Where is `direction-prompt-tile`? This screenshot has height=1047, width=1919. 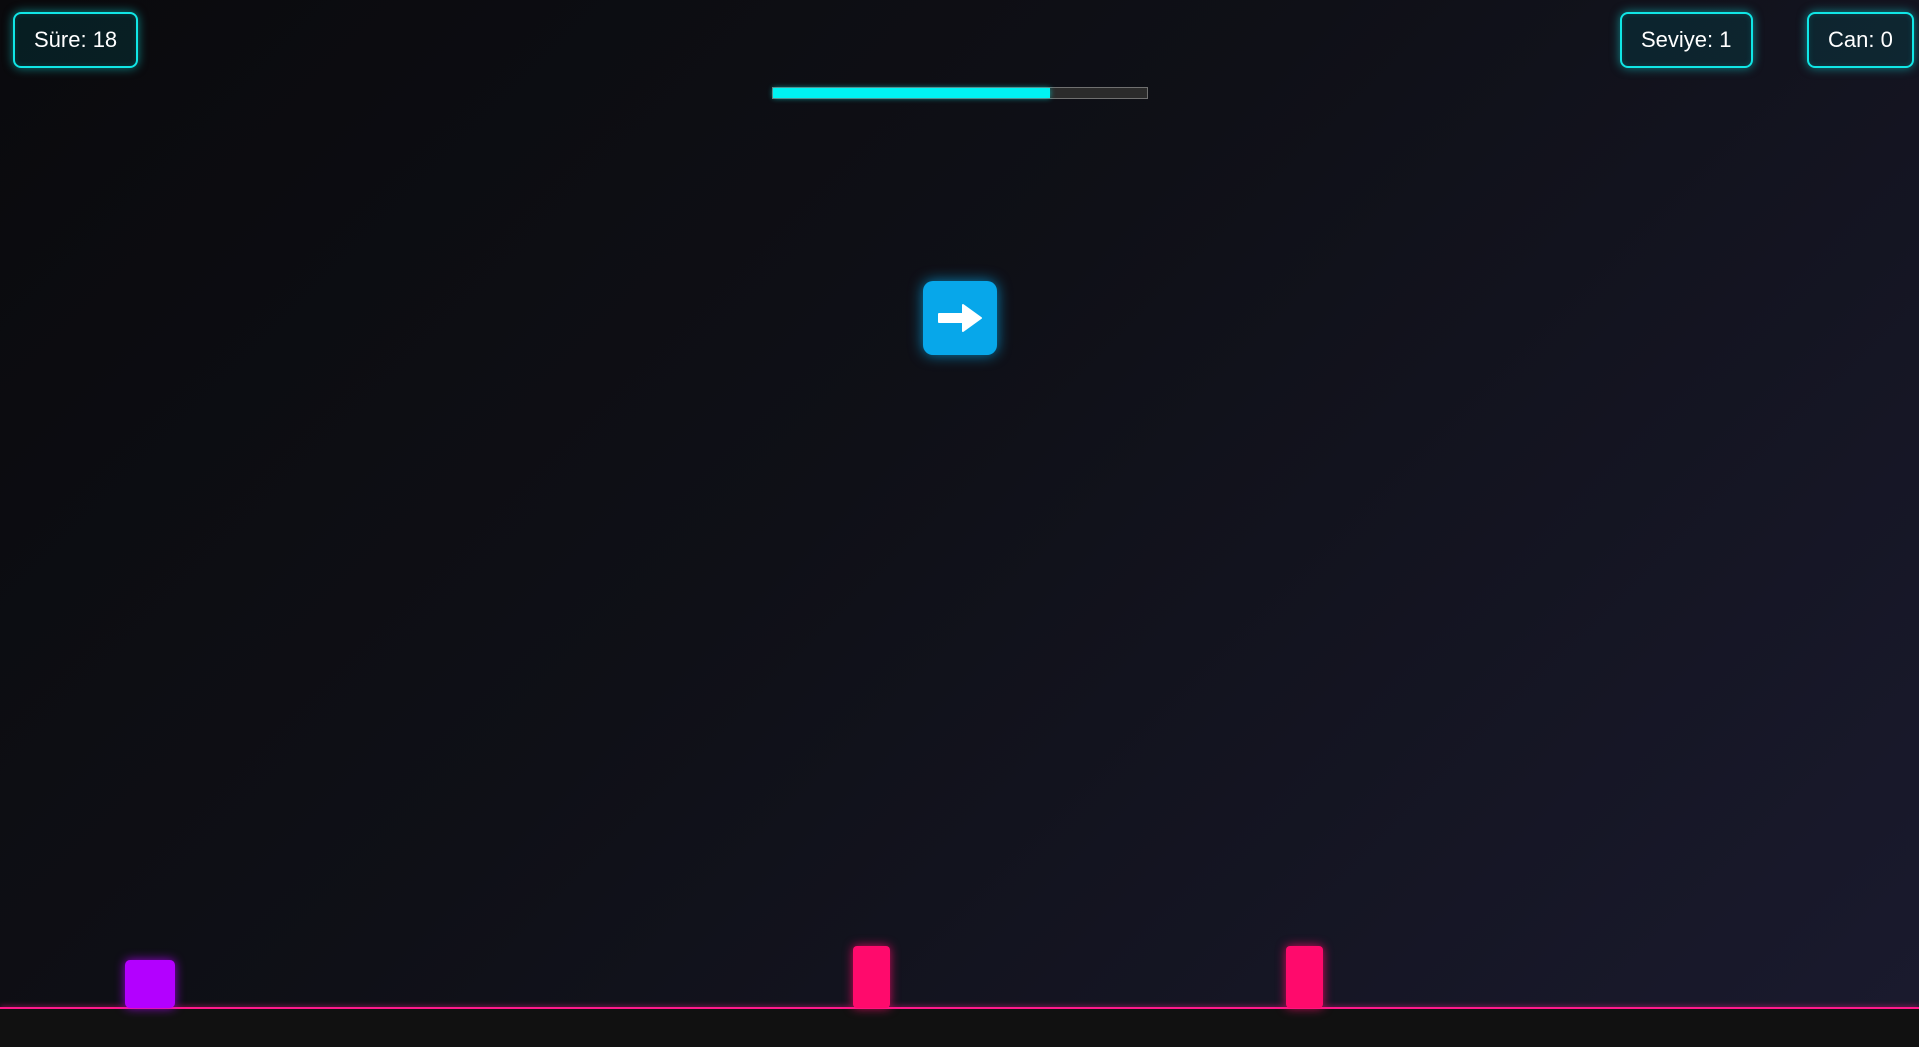 direction-prompt-tile is located at coordinates (960, 318).